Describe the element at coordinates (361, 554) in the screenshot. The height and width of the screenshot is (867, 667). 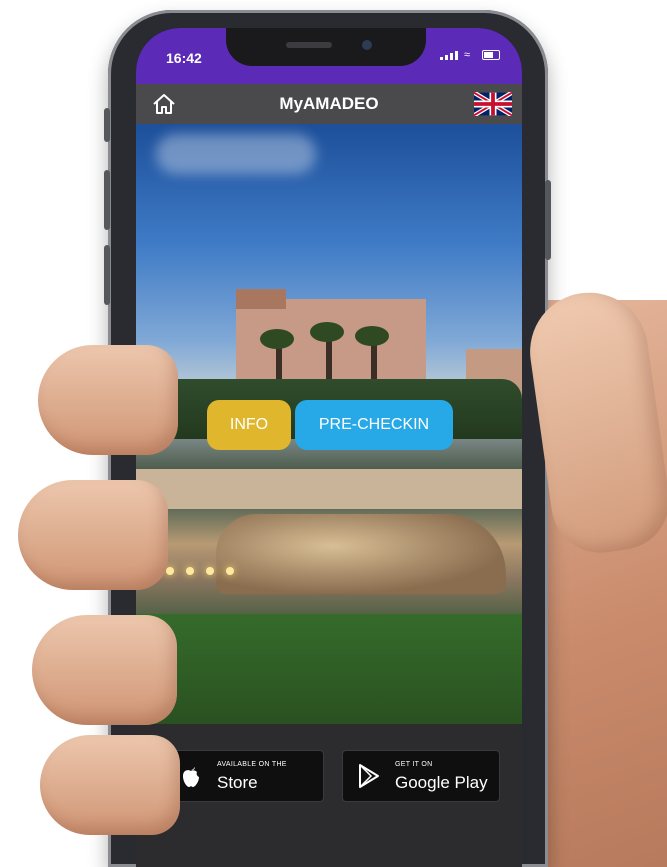
I see `waterfall-rocks` at that location.